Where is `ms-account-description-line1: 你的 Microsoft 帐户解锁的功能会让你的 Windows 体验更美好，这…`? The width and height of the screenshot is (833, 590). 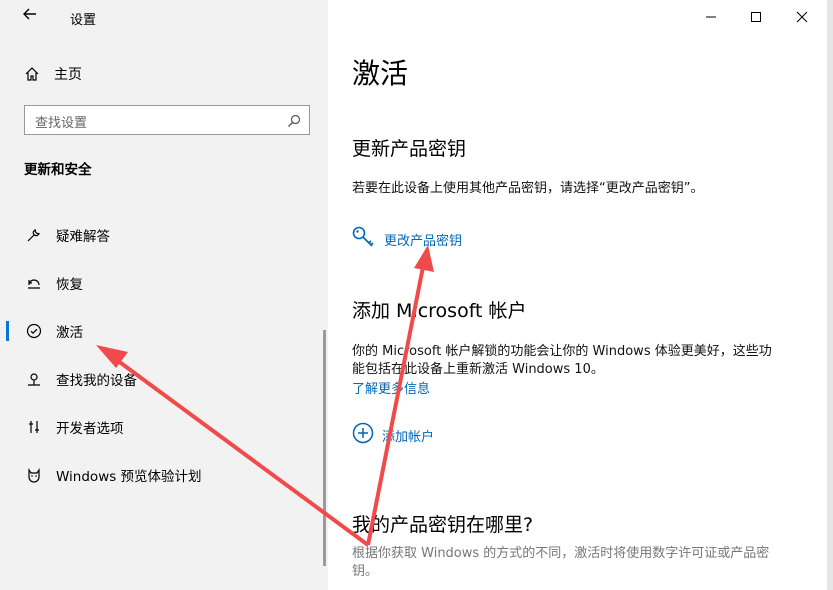 ms-account-description-line1: 你的 Microsoft 帐户解锁的功能会让你的 Windows 体验更美好，这… is located at coordinates (562, 351).